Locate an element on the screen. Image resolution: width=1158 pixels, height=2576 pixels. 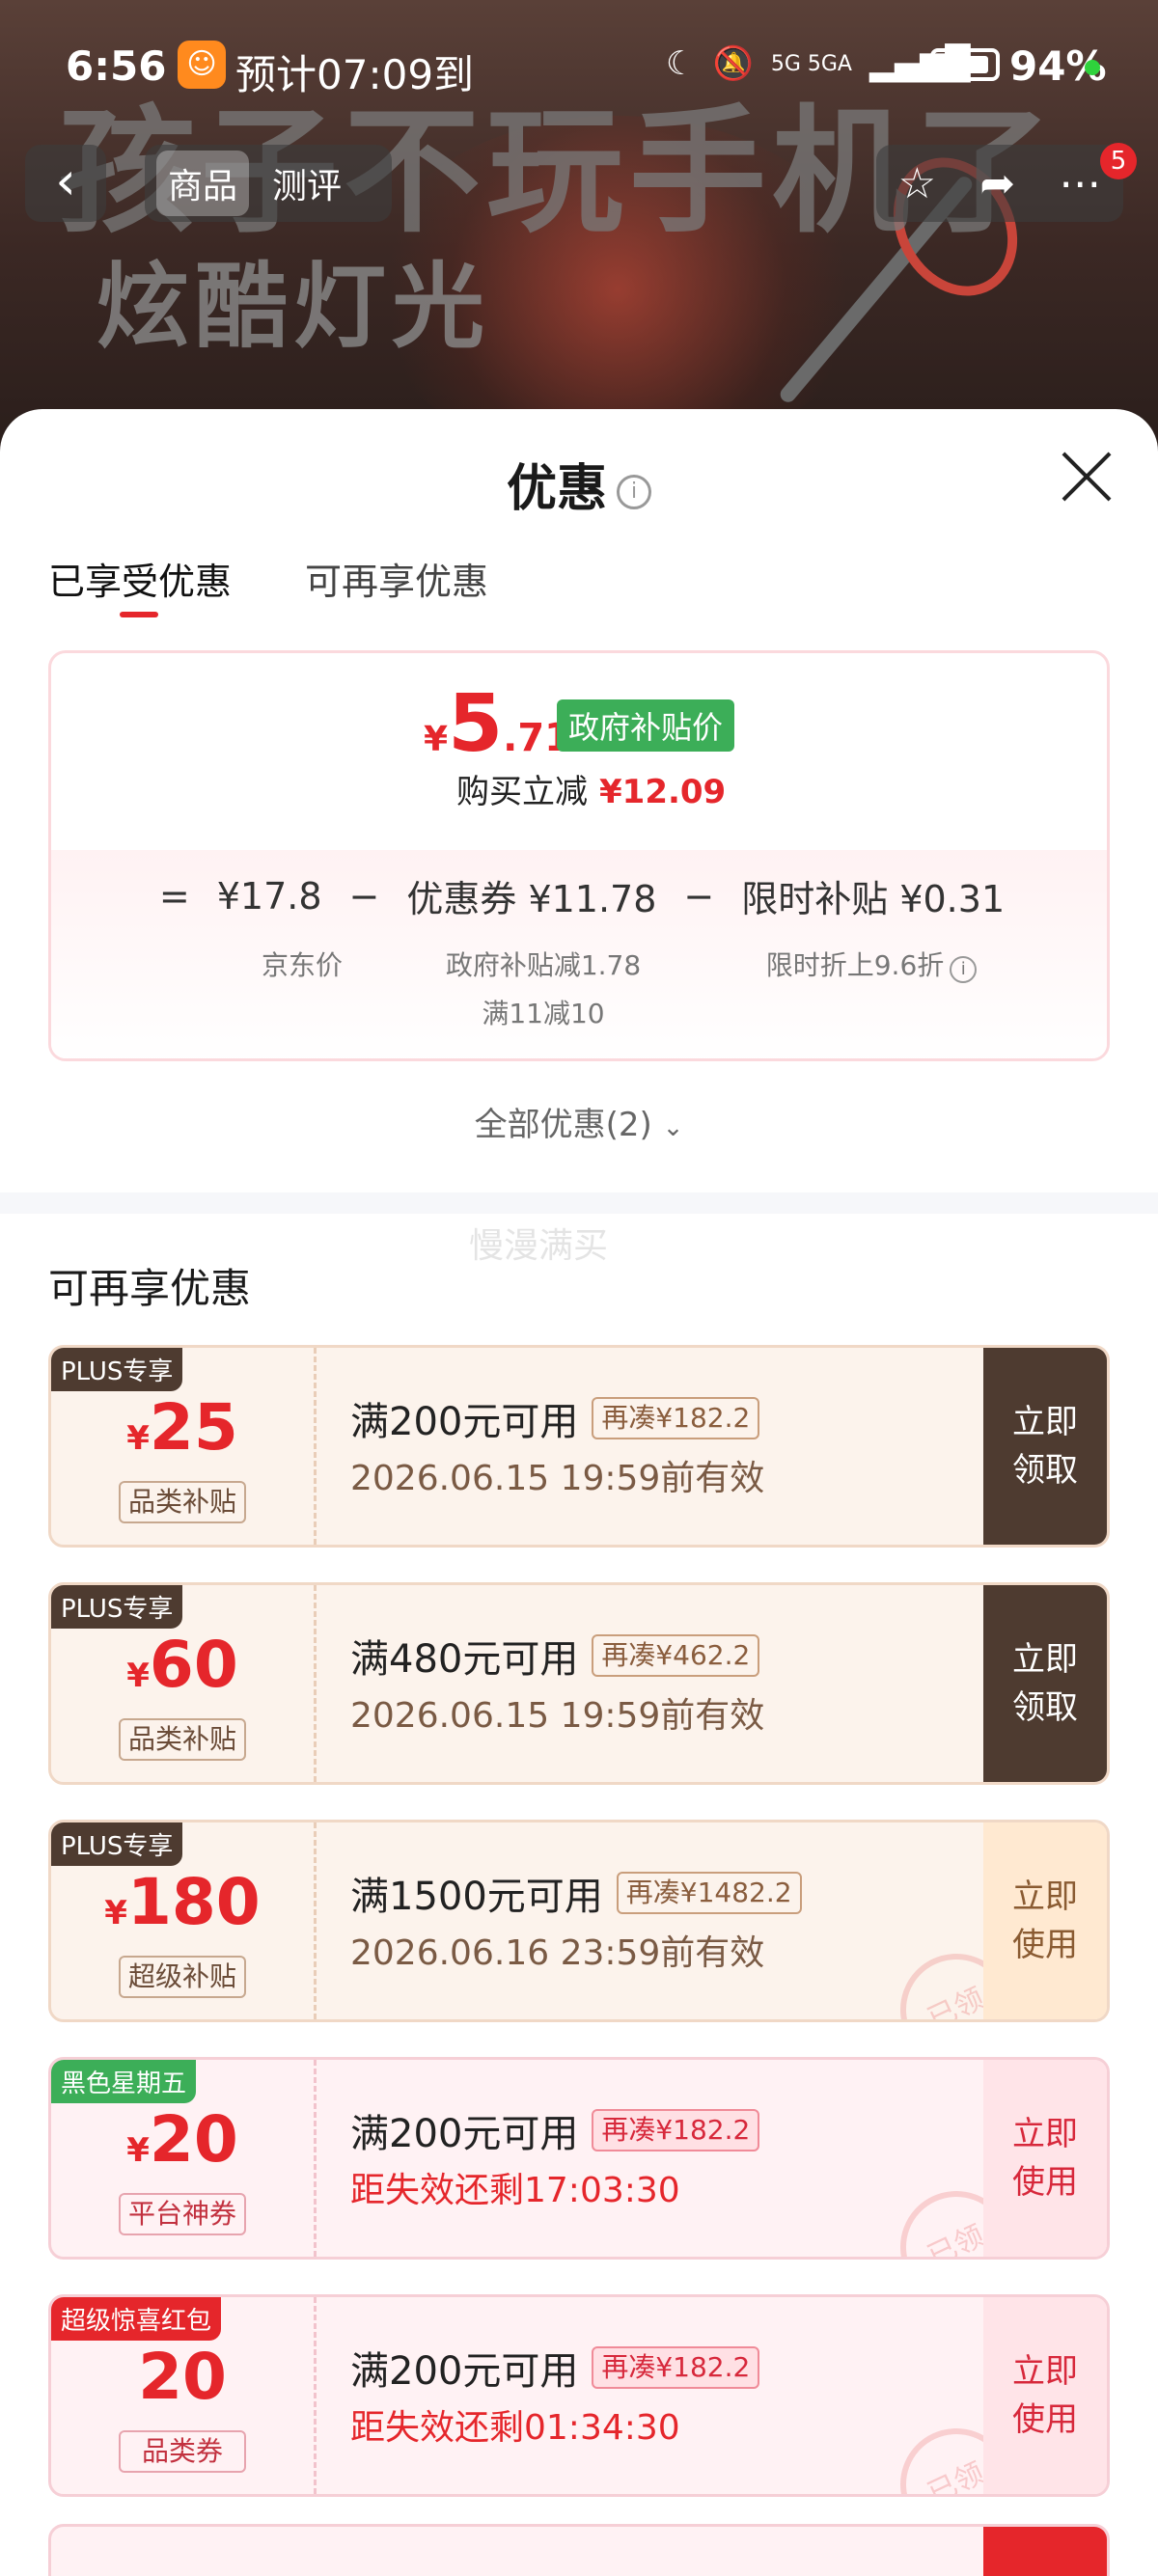
final-price: ¥ 5 .71 is located at coordinates (497, 724).